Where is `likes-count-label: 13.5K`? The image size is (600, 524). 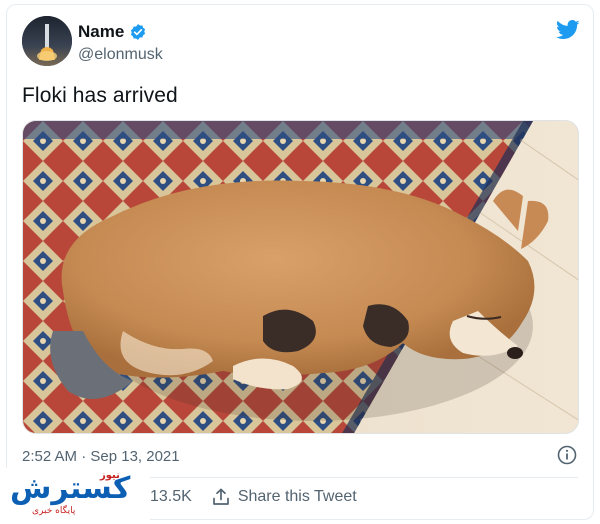 likes-count-label: 13.5K is located at coordinates (171, 496).